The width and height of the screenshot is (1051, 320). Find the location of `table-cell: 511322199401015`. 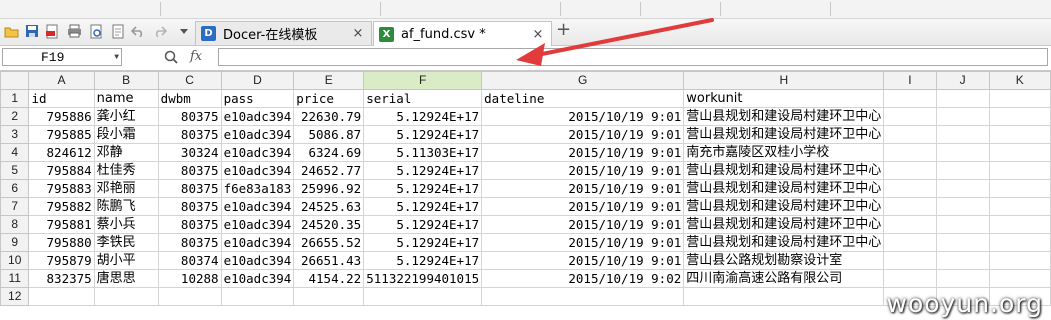

table-cell: 511322199401015 is located at coordinates (423, 278).